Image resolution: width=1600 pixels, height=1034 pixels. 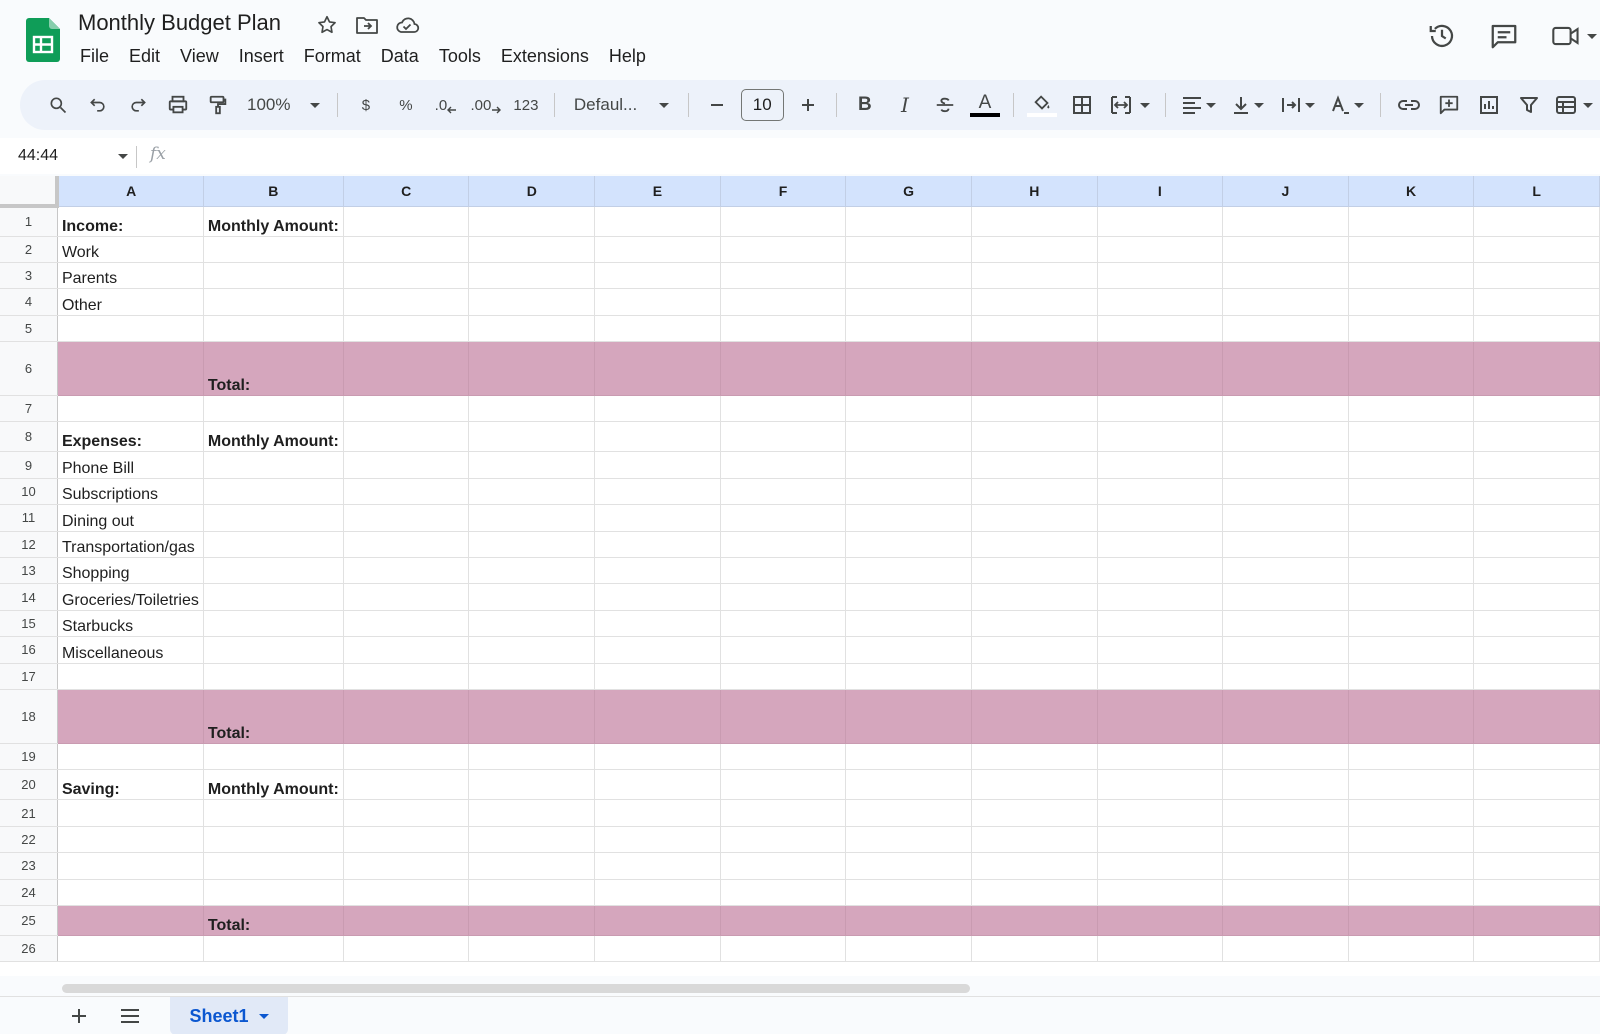 I want to click on redo-icon, so click(x=138, y=105).